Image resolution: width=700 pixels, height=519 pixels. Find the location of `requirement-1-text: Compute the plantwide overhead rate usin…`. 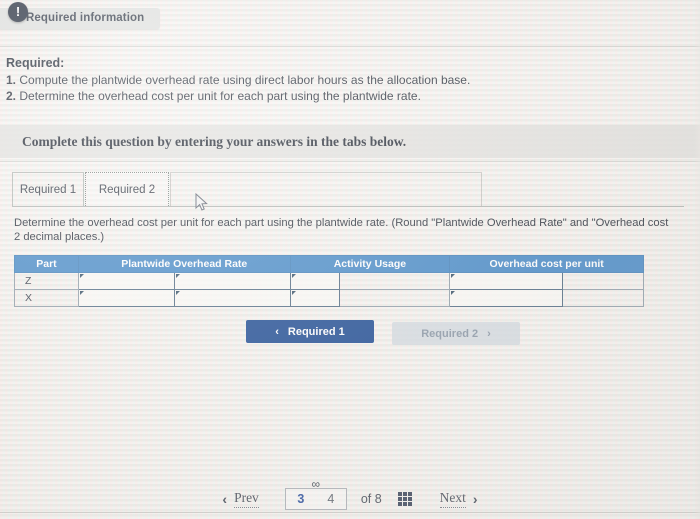

requirement-1-text: Compute the plantwide overhead rate usin… is located at coordinates (245, 80).